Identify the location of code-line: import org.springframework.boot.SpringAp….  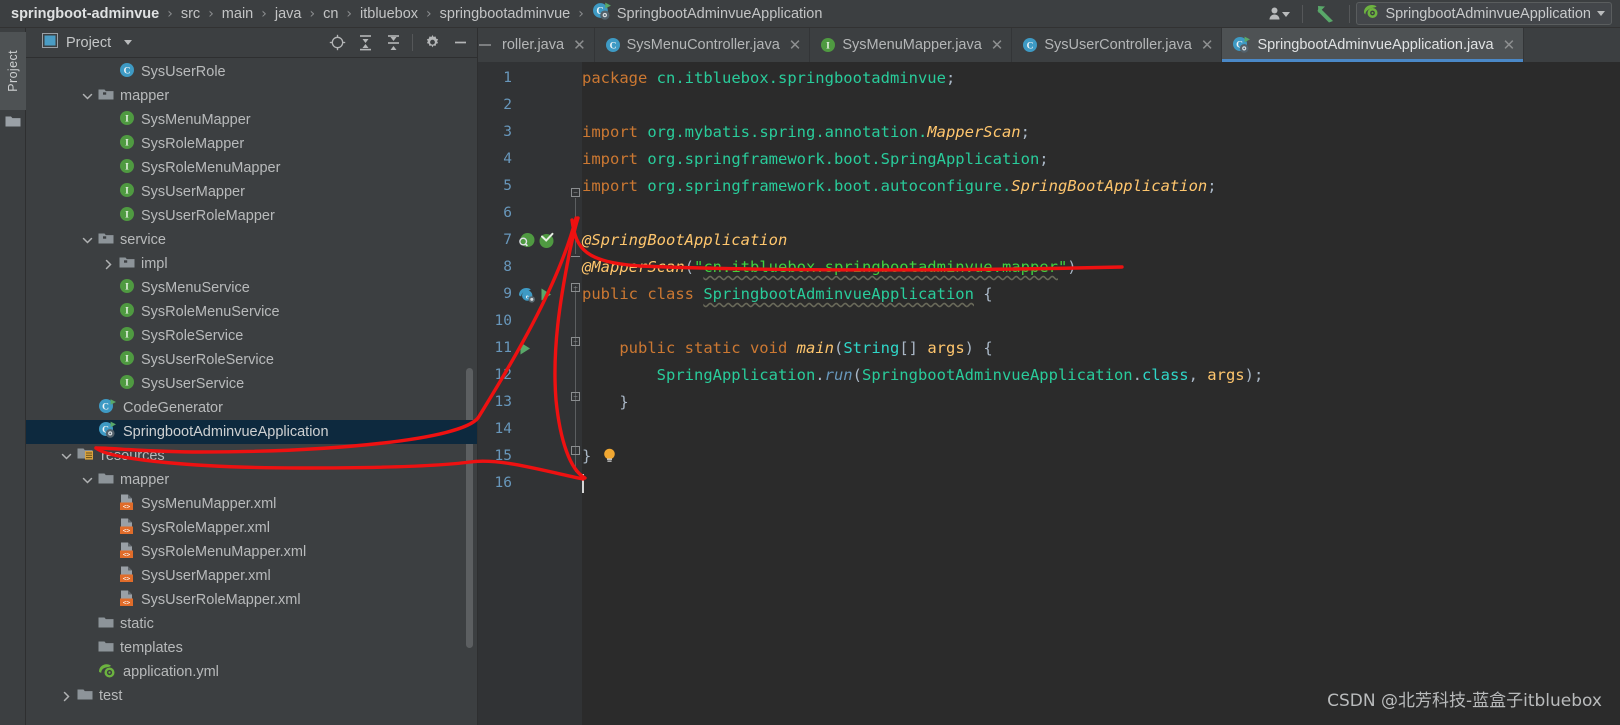
(815, 159).